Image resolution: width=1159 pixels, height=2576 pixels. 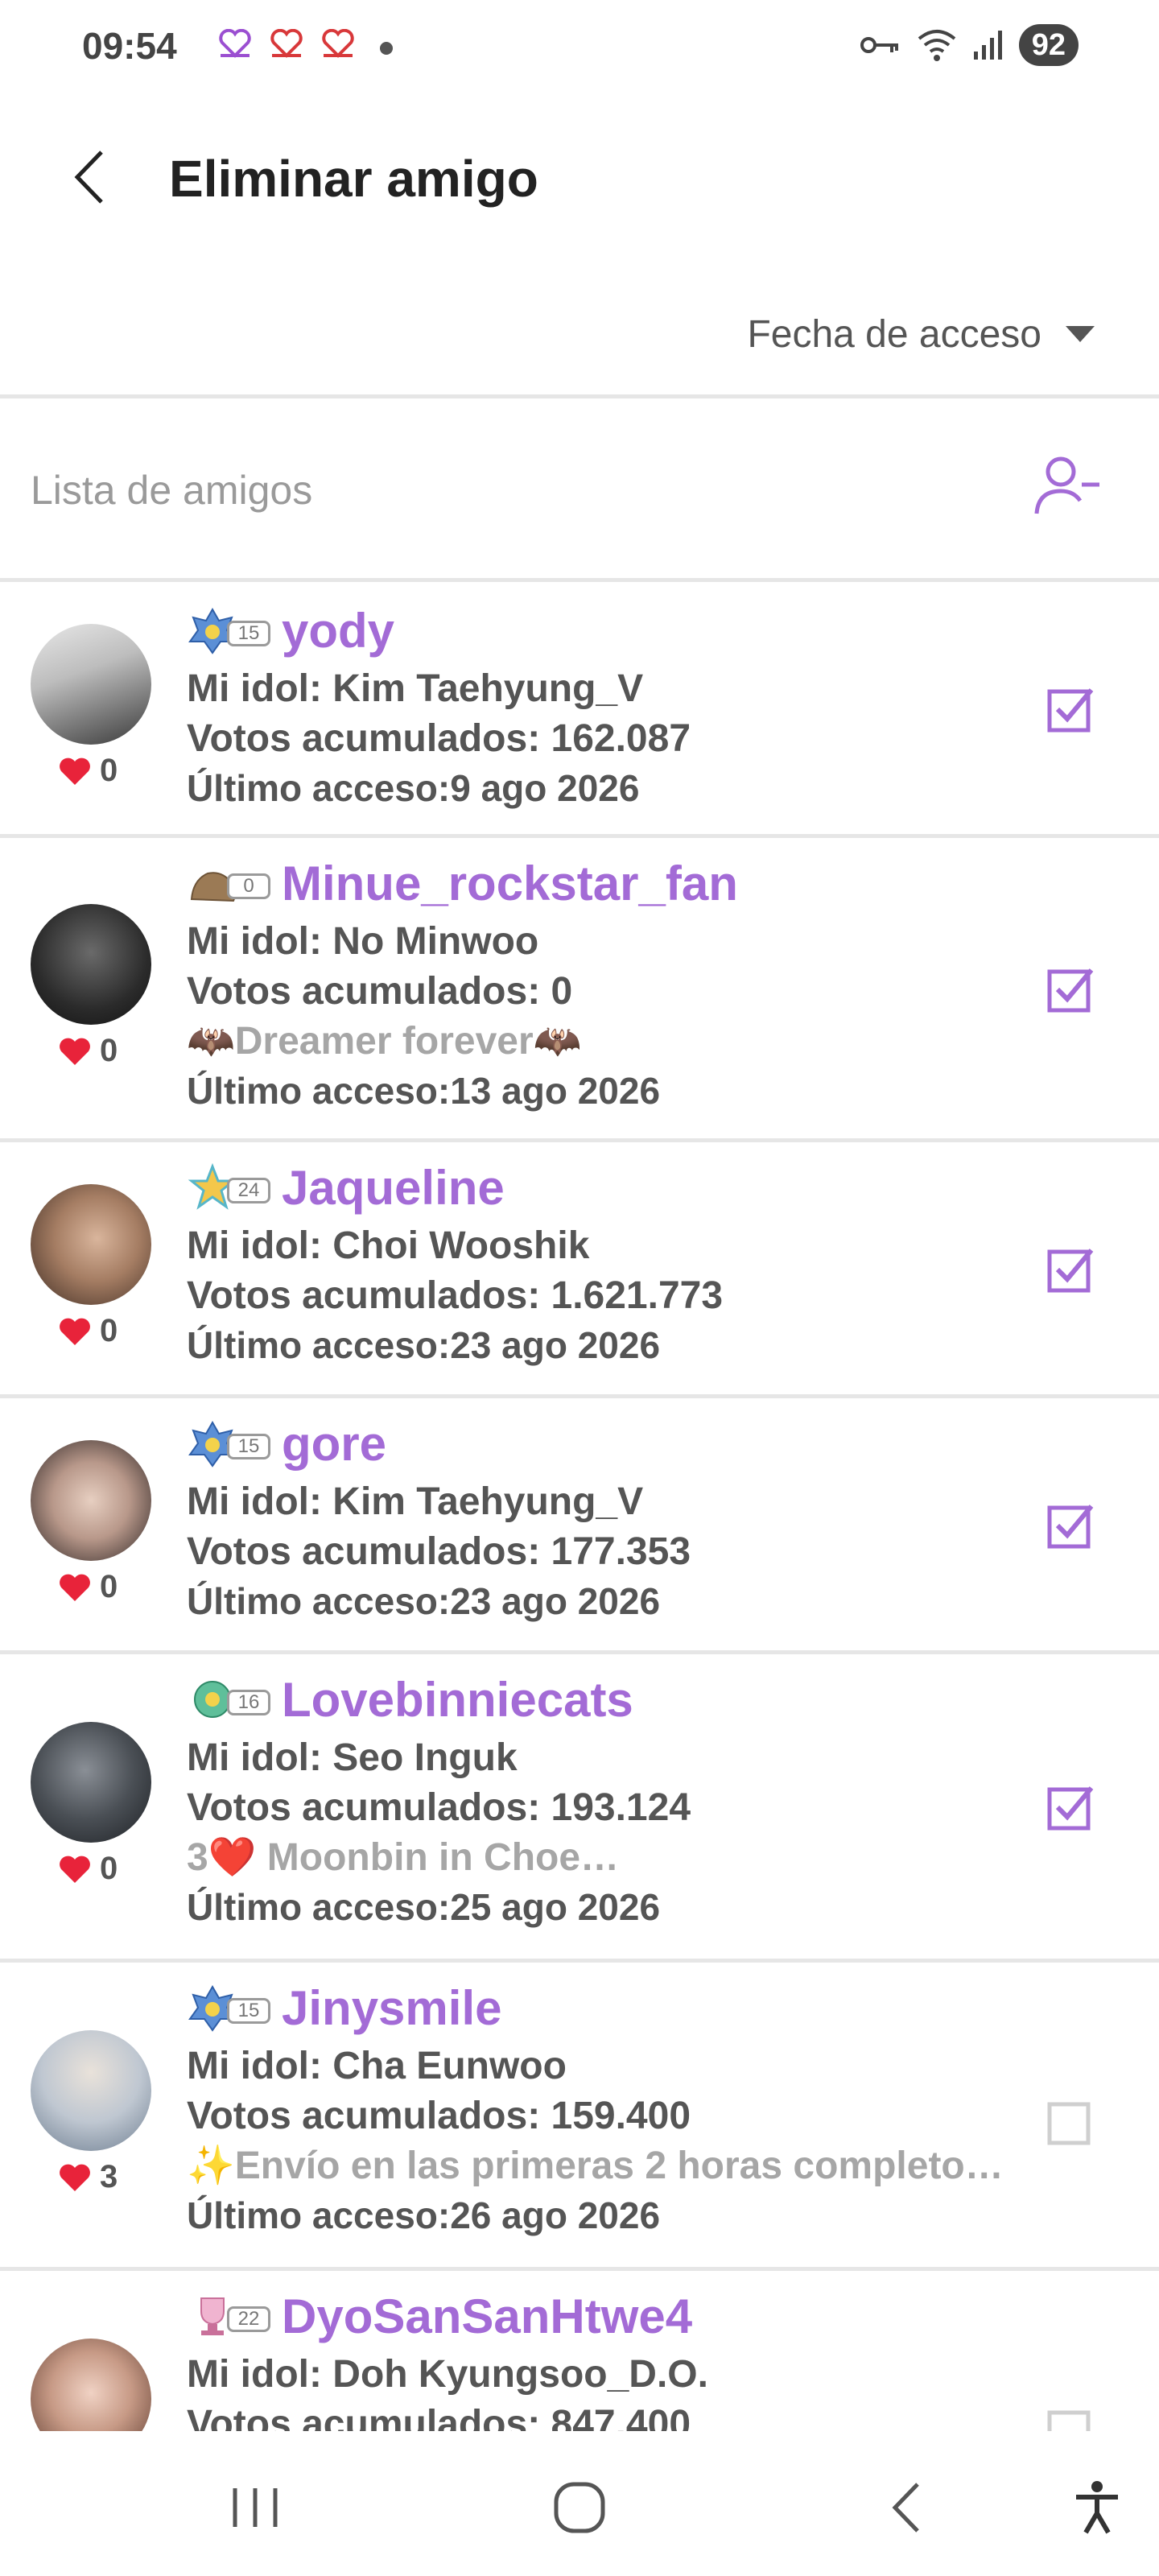 What do you see at coordinates (455, 1295) in the screenshot?
I see `friend-votes: Votos acumulados: 1.621.773` at bounding box center [455, 1295].